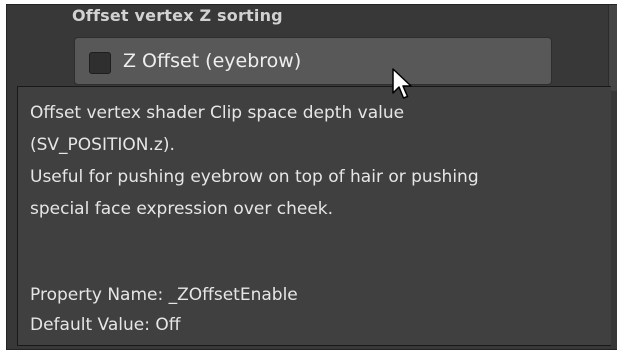  I want to click on mouse-pointer-icon, so click(402, 83).